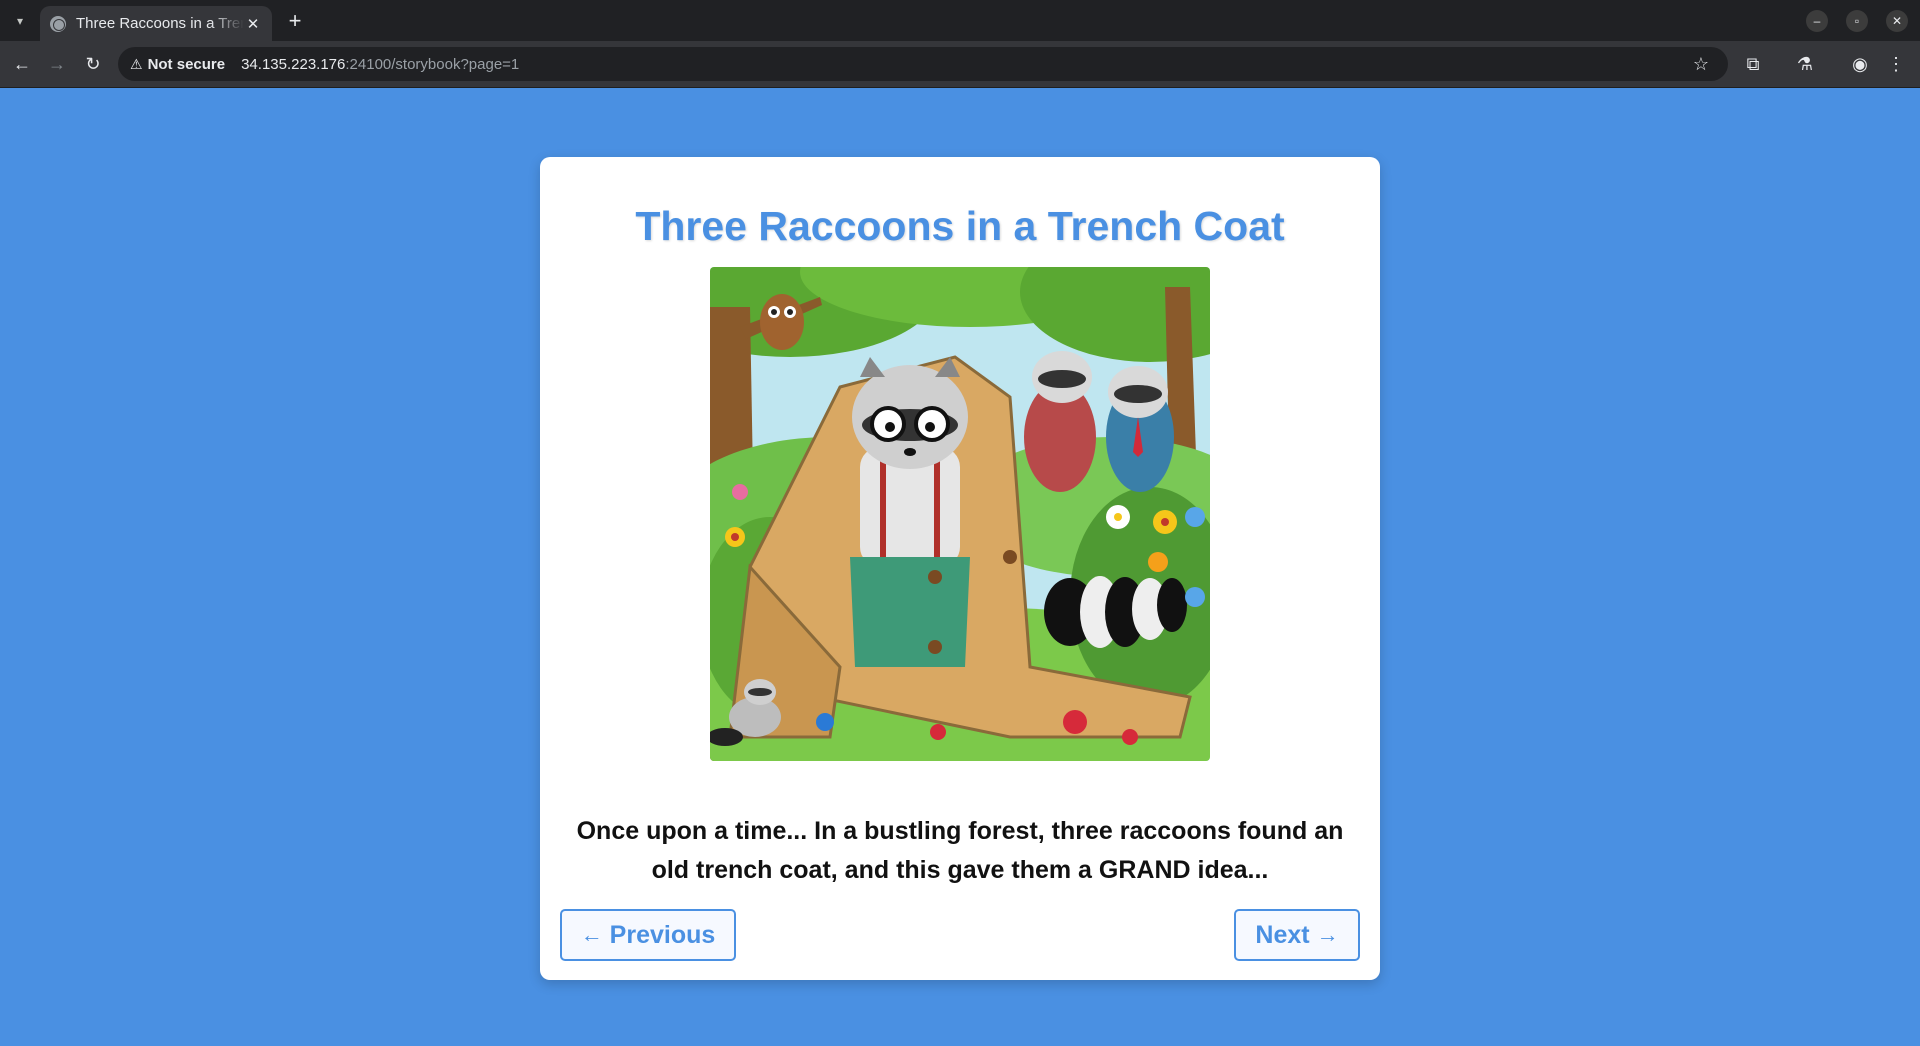 The width and height of the screenshot is (1920, 1046). I want to click on security-status: Not secure, so click(187, 64).